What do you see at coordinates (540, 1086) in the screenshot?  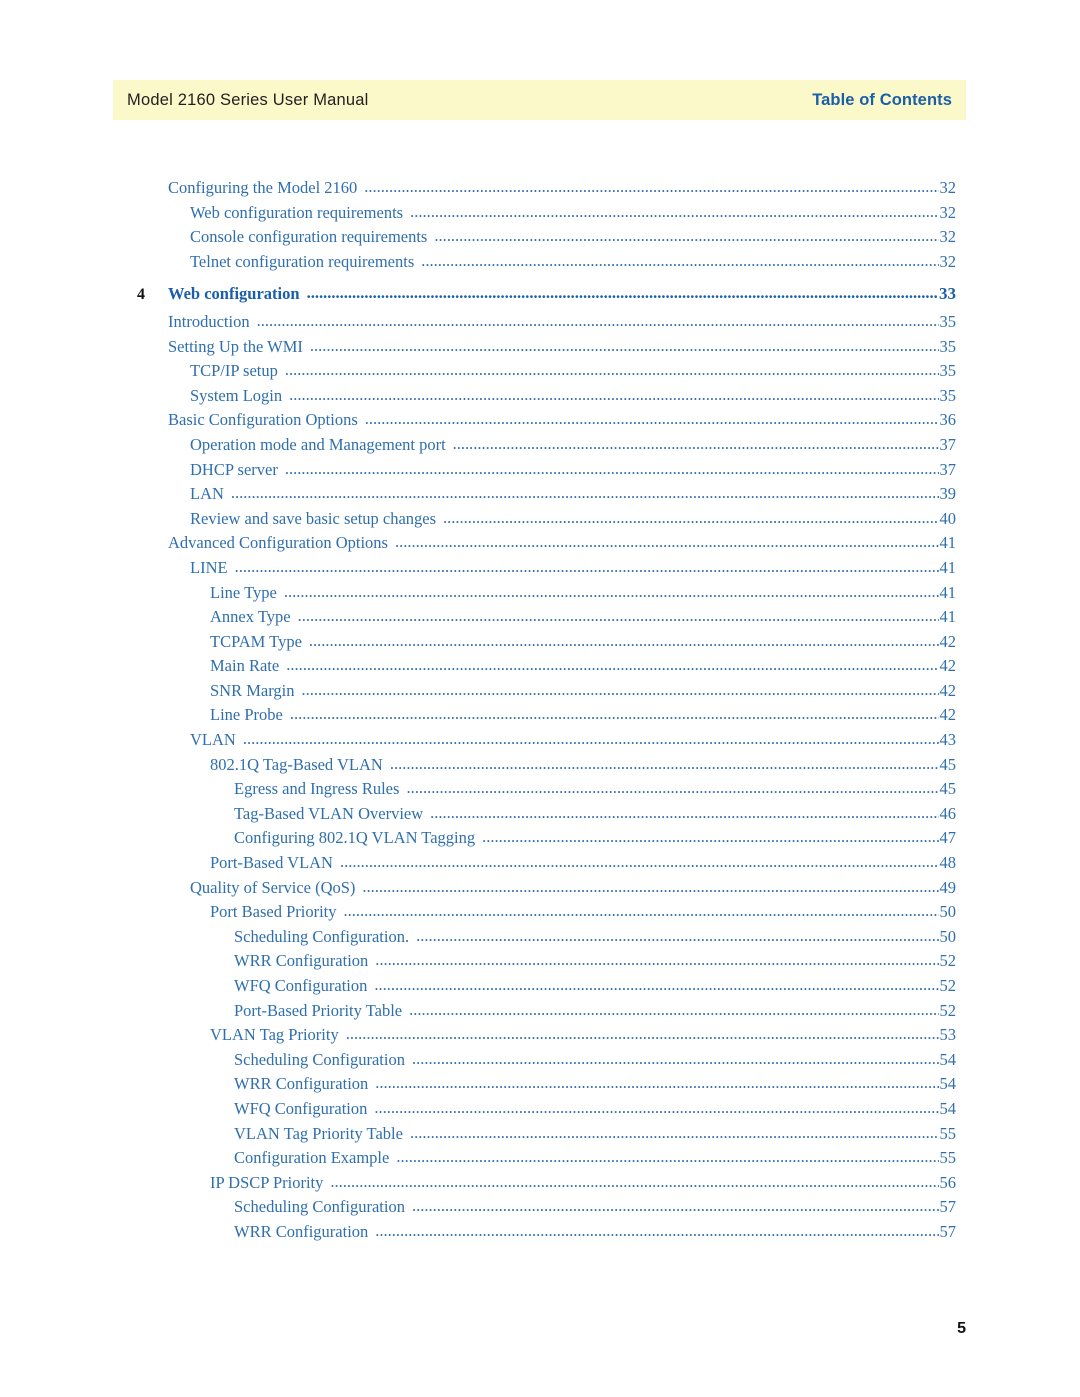 I see `toc-entry: WRR Configuration 54` at bounding box center [540, 1086].